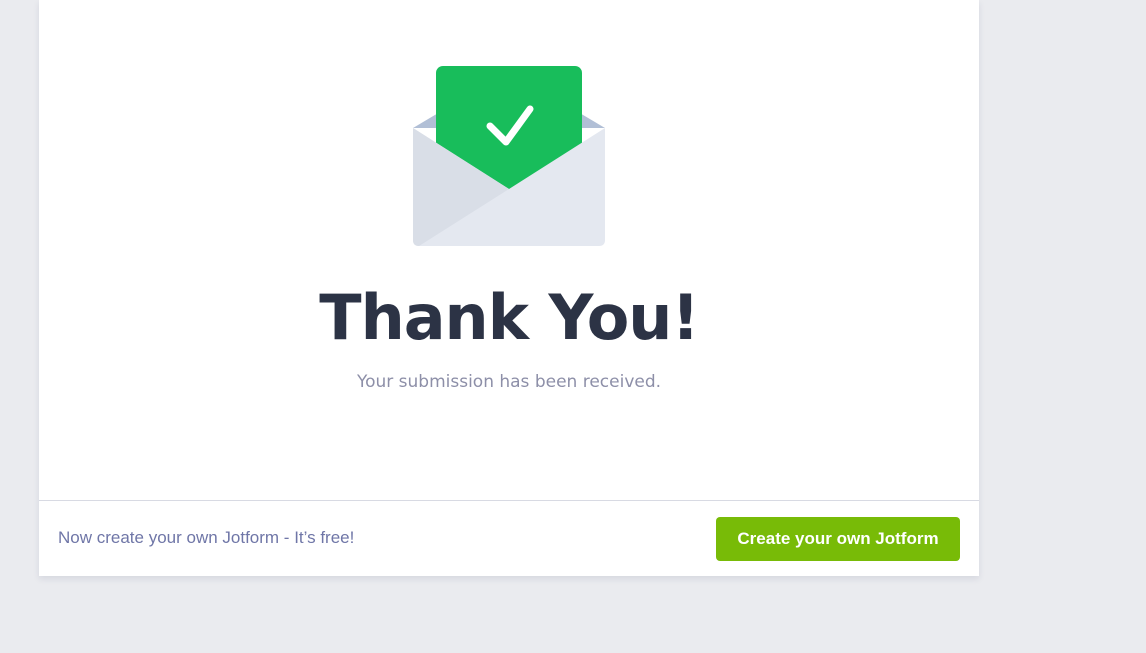  Describe the element at coordinates (838, 539) in the screenshot. I see `create-jotform-button: Create your own Jotform` at that location.